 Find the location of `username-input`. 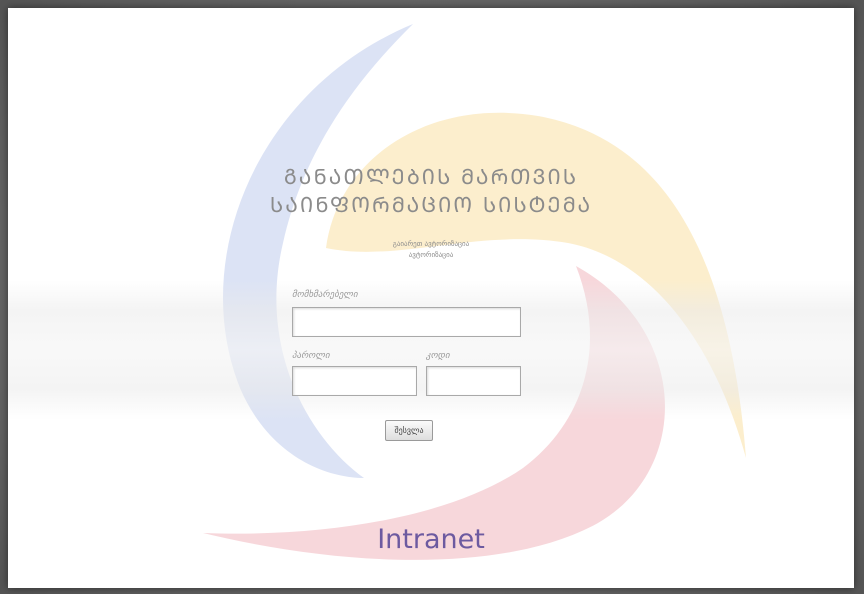

username-input is located at coordinates (406, 322).